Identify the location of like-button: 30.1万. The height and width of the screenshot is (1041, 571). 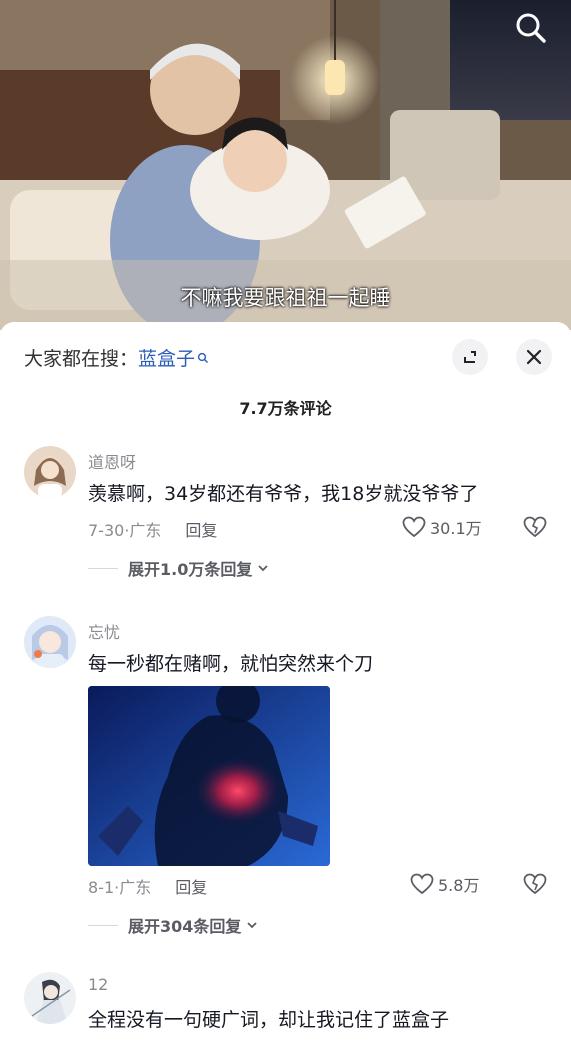
(442, 527).